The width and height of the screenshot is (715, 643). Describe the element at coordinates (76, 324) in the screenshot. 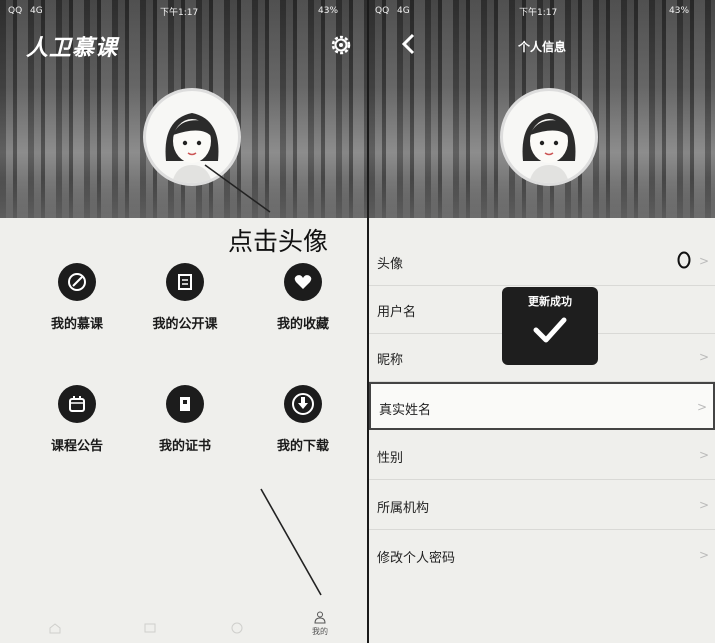

I see `menu-label: 我的慕课` at that location.